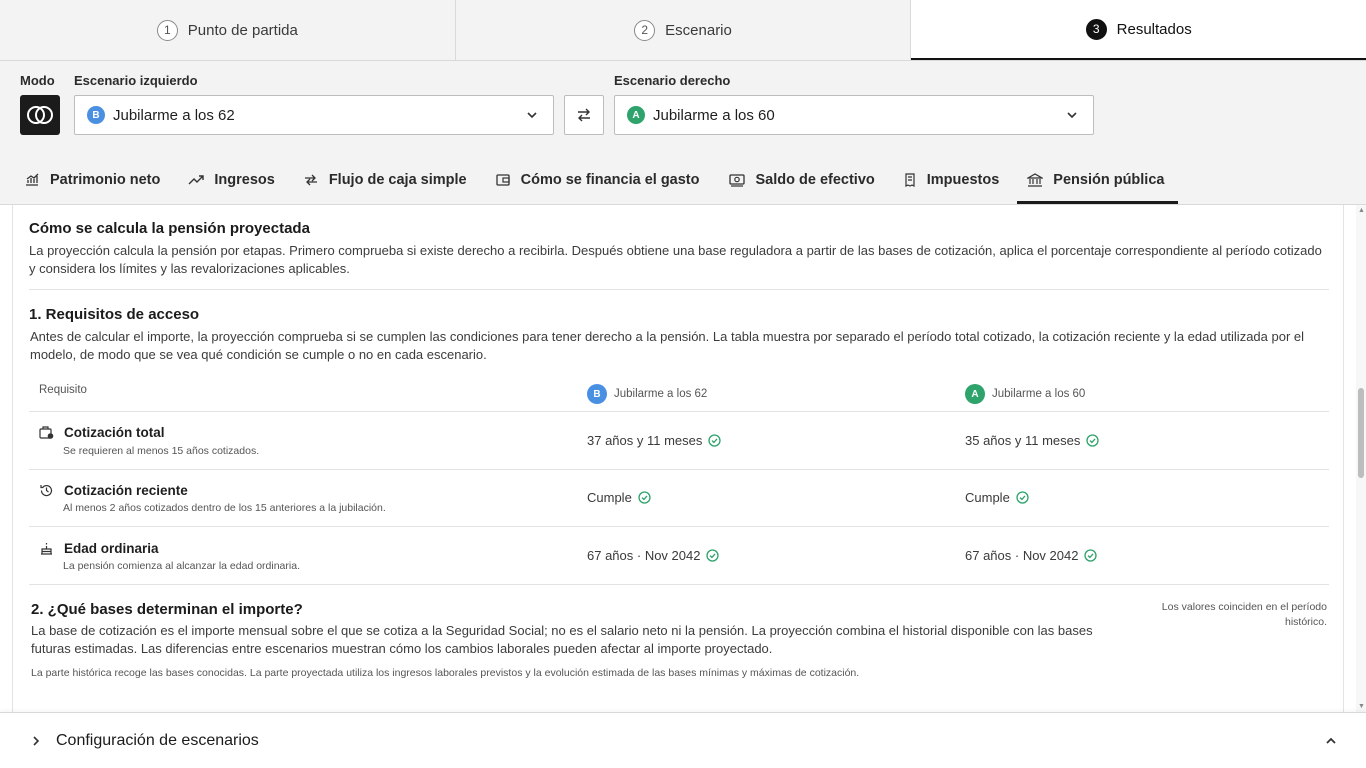 The height and width of the screenshot is (768, 1366). I want to click on tab-label: Cómo se financia el gasto, so click(610, 180).